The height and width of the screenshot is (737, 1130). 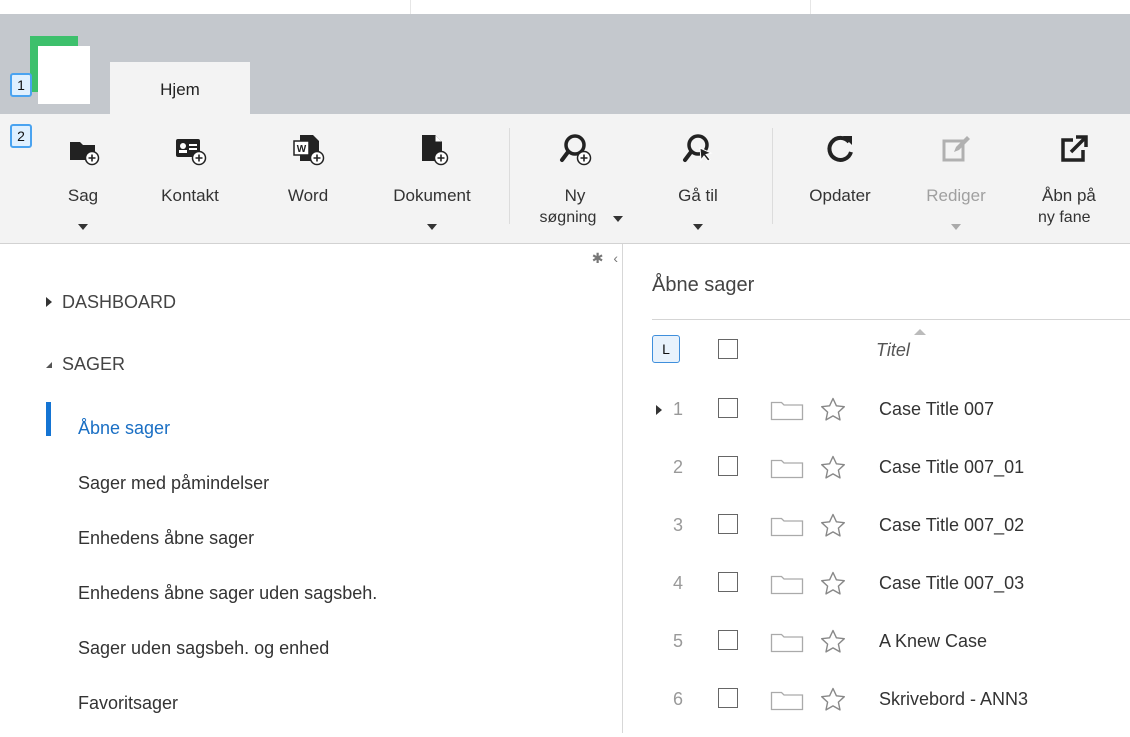 I want to click on gaa-til-button: Gå til, so click(x=698, y=179).